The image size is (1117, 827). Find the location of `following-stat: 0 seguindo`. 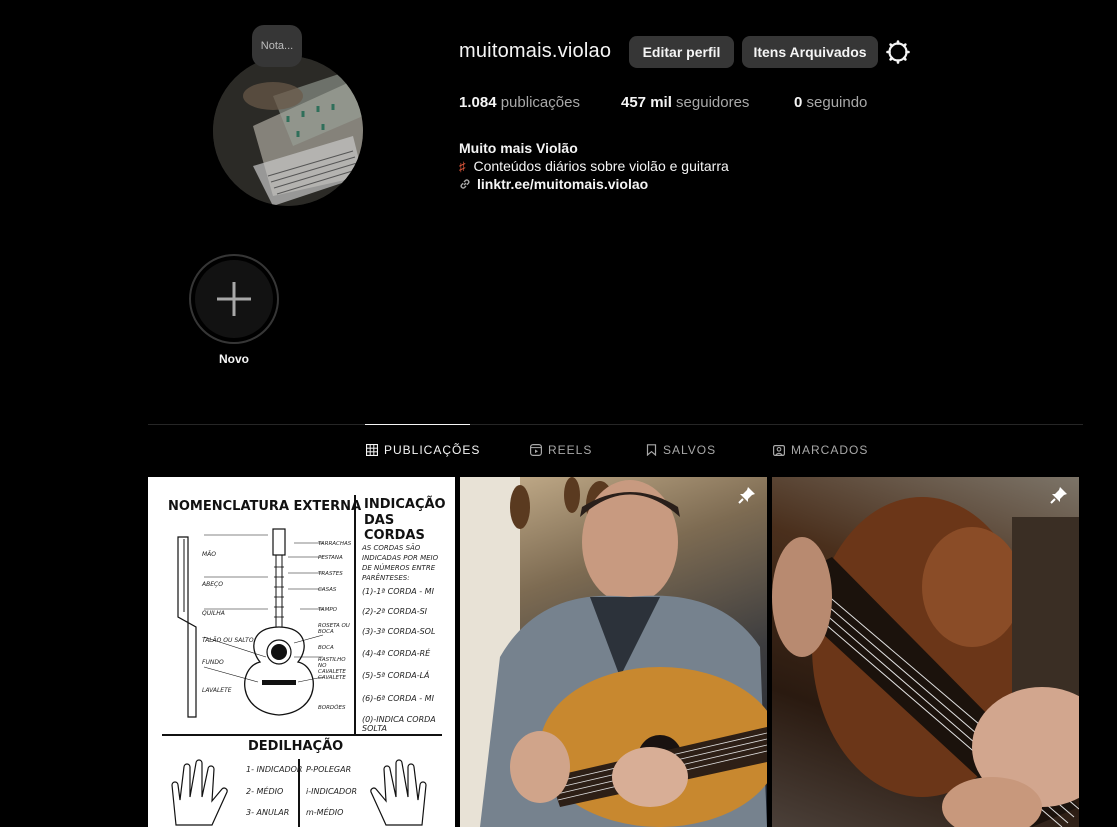

following-stat: 0 seguindo is located at coordinates (830, 102).